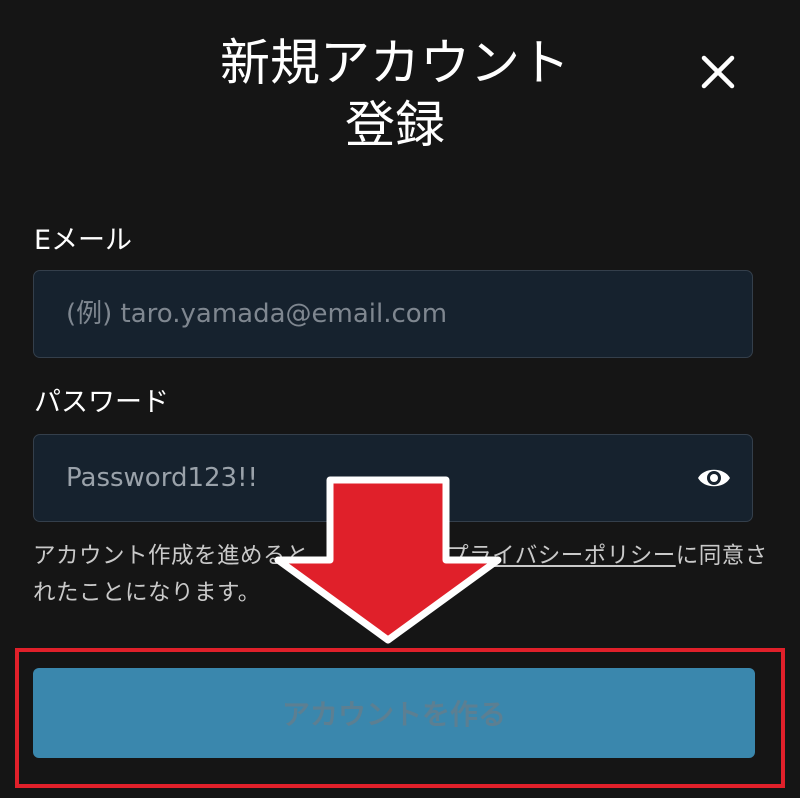 This screenshot has height=798, width=800. What do you see at coordinates (395, 94) in the screenshot?
I see `page-title: 新規アカウント 登録` at bounding box center [395, 94].